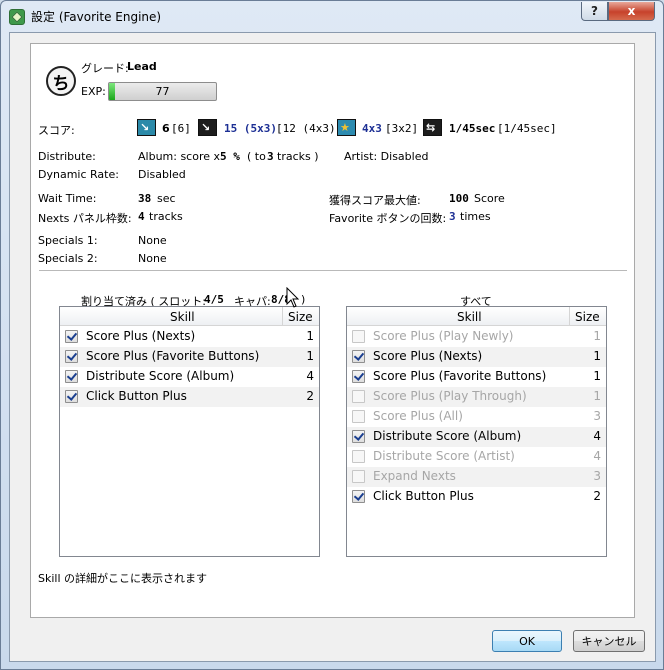 Image resolution: width=664 pixels, height=670 pixels. Describe the element at coordinates (152, 258) in the screenshot. I see `specials-2-value: None` at that location.